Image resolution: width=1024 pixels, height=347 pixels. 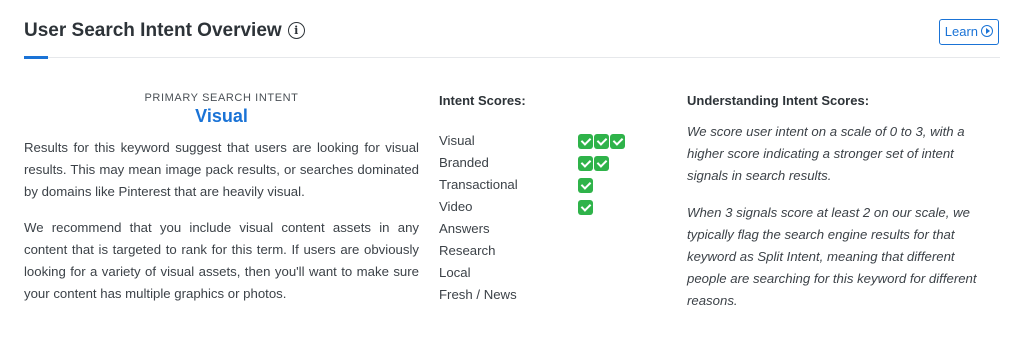 What do you see at coordinates (455, 272) in the screenshot?
I see `intent-score-name: Local` at bounding box center [455, 272].